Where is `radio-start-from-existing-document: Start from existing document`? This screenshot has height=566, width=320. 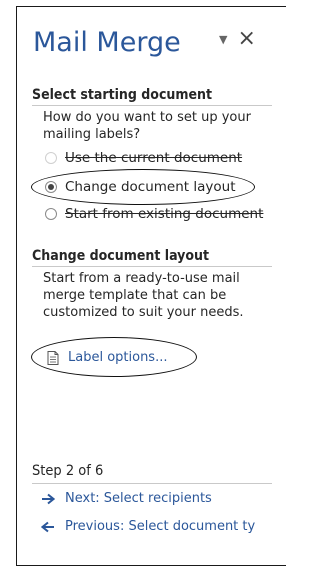 radio-start-from-existing-document: Start from existing document is located at coordinates (154, 214).